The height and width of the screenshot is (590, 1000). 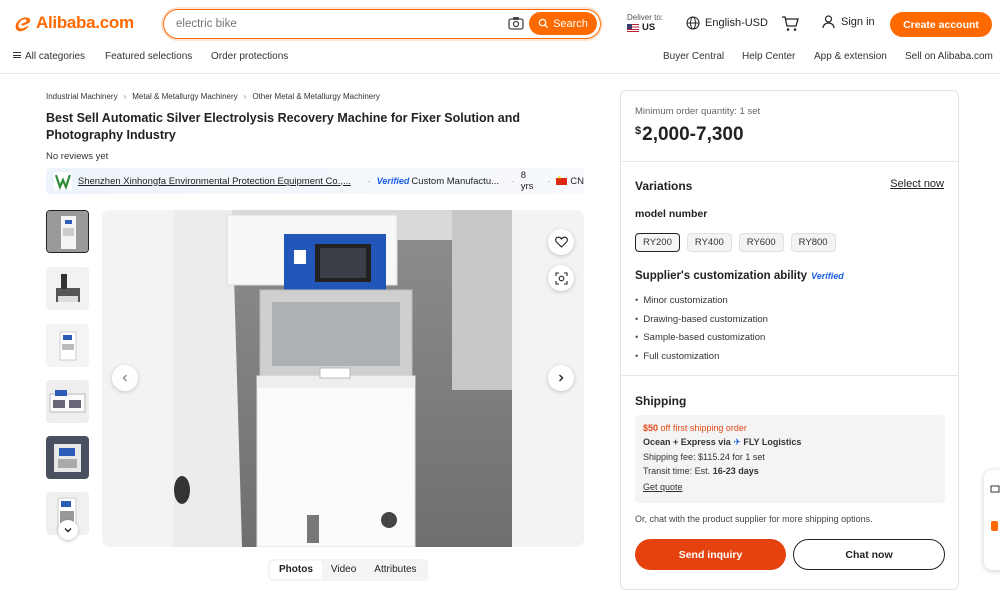 What do you see at coordinates (941, 24) in the screenshot?
I see `create-account-button: Create account` at bounding box center [941, 24].